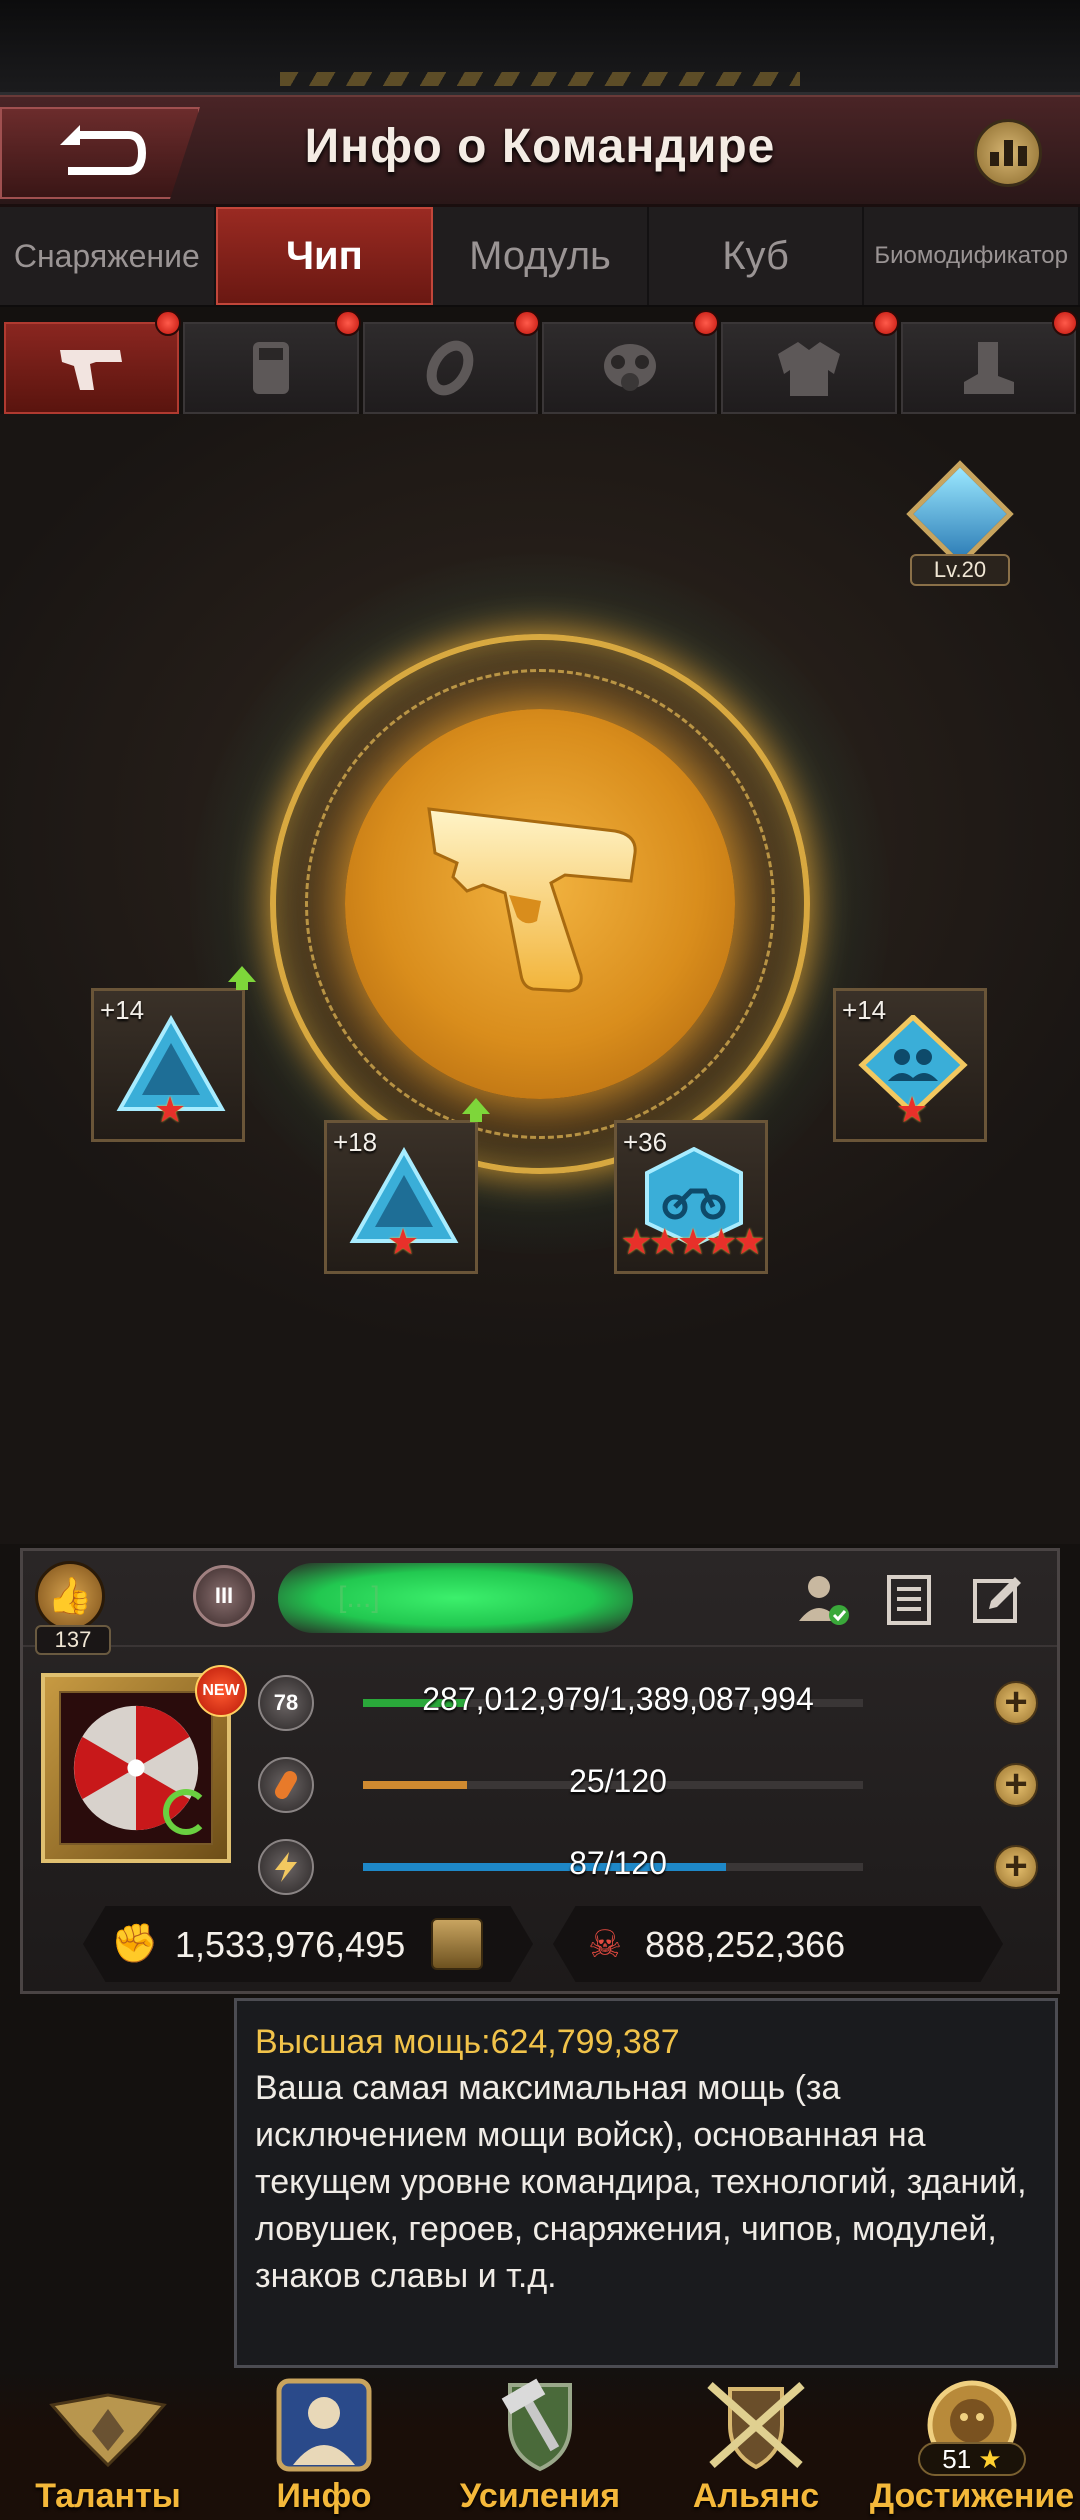 The image size is (1080, 2520). Describe the element at coordinates (618, 1699) in the screenshot. I see `experience-value: 287,012,979/1,389,087,994` at that location.